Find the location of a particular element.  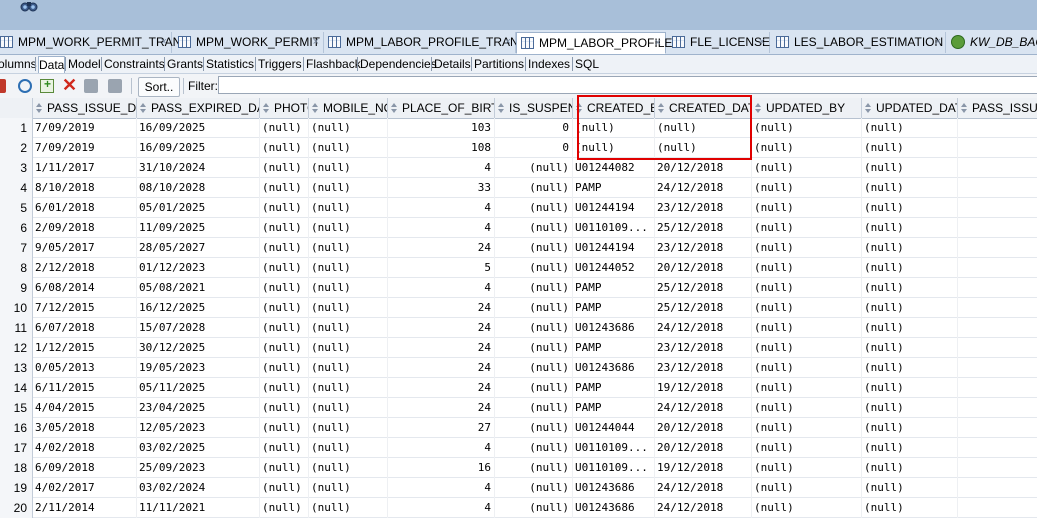

cell-is_suspend: 0 is located at coordinates (534, 148).